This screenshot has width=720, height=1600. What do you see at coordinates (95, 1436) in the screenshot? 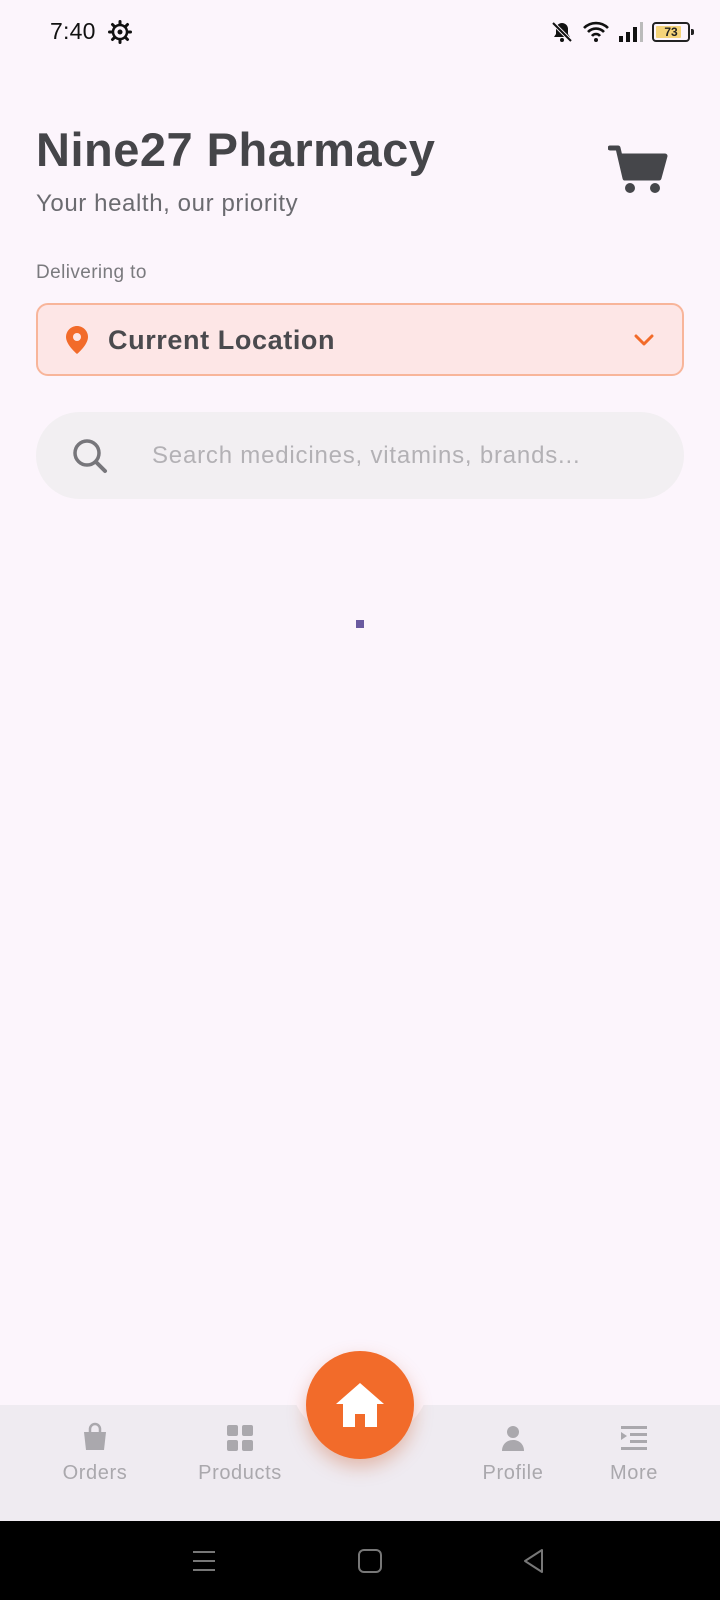
I see `shopping-bag-icon` at bounding box center [95, 1436].